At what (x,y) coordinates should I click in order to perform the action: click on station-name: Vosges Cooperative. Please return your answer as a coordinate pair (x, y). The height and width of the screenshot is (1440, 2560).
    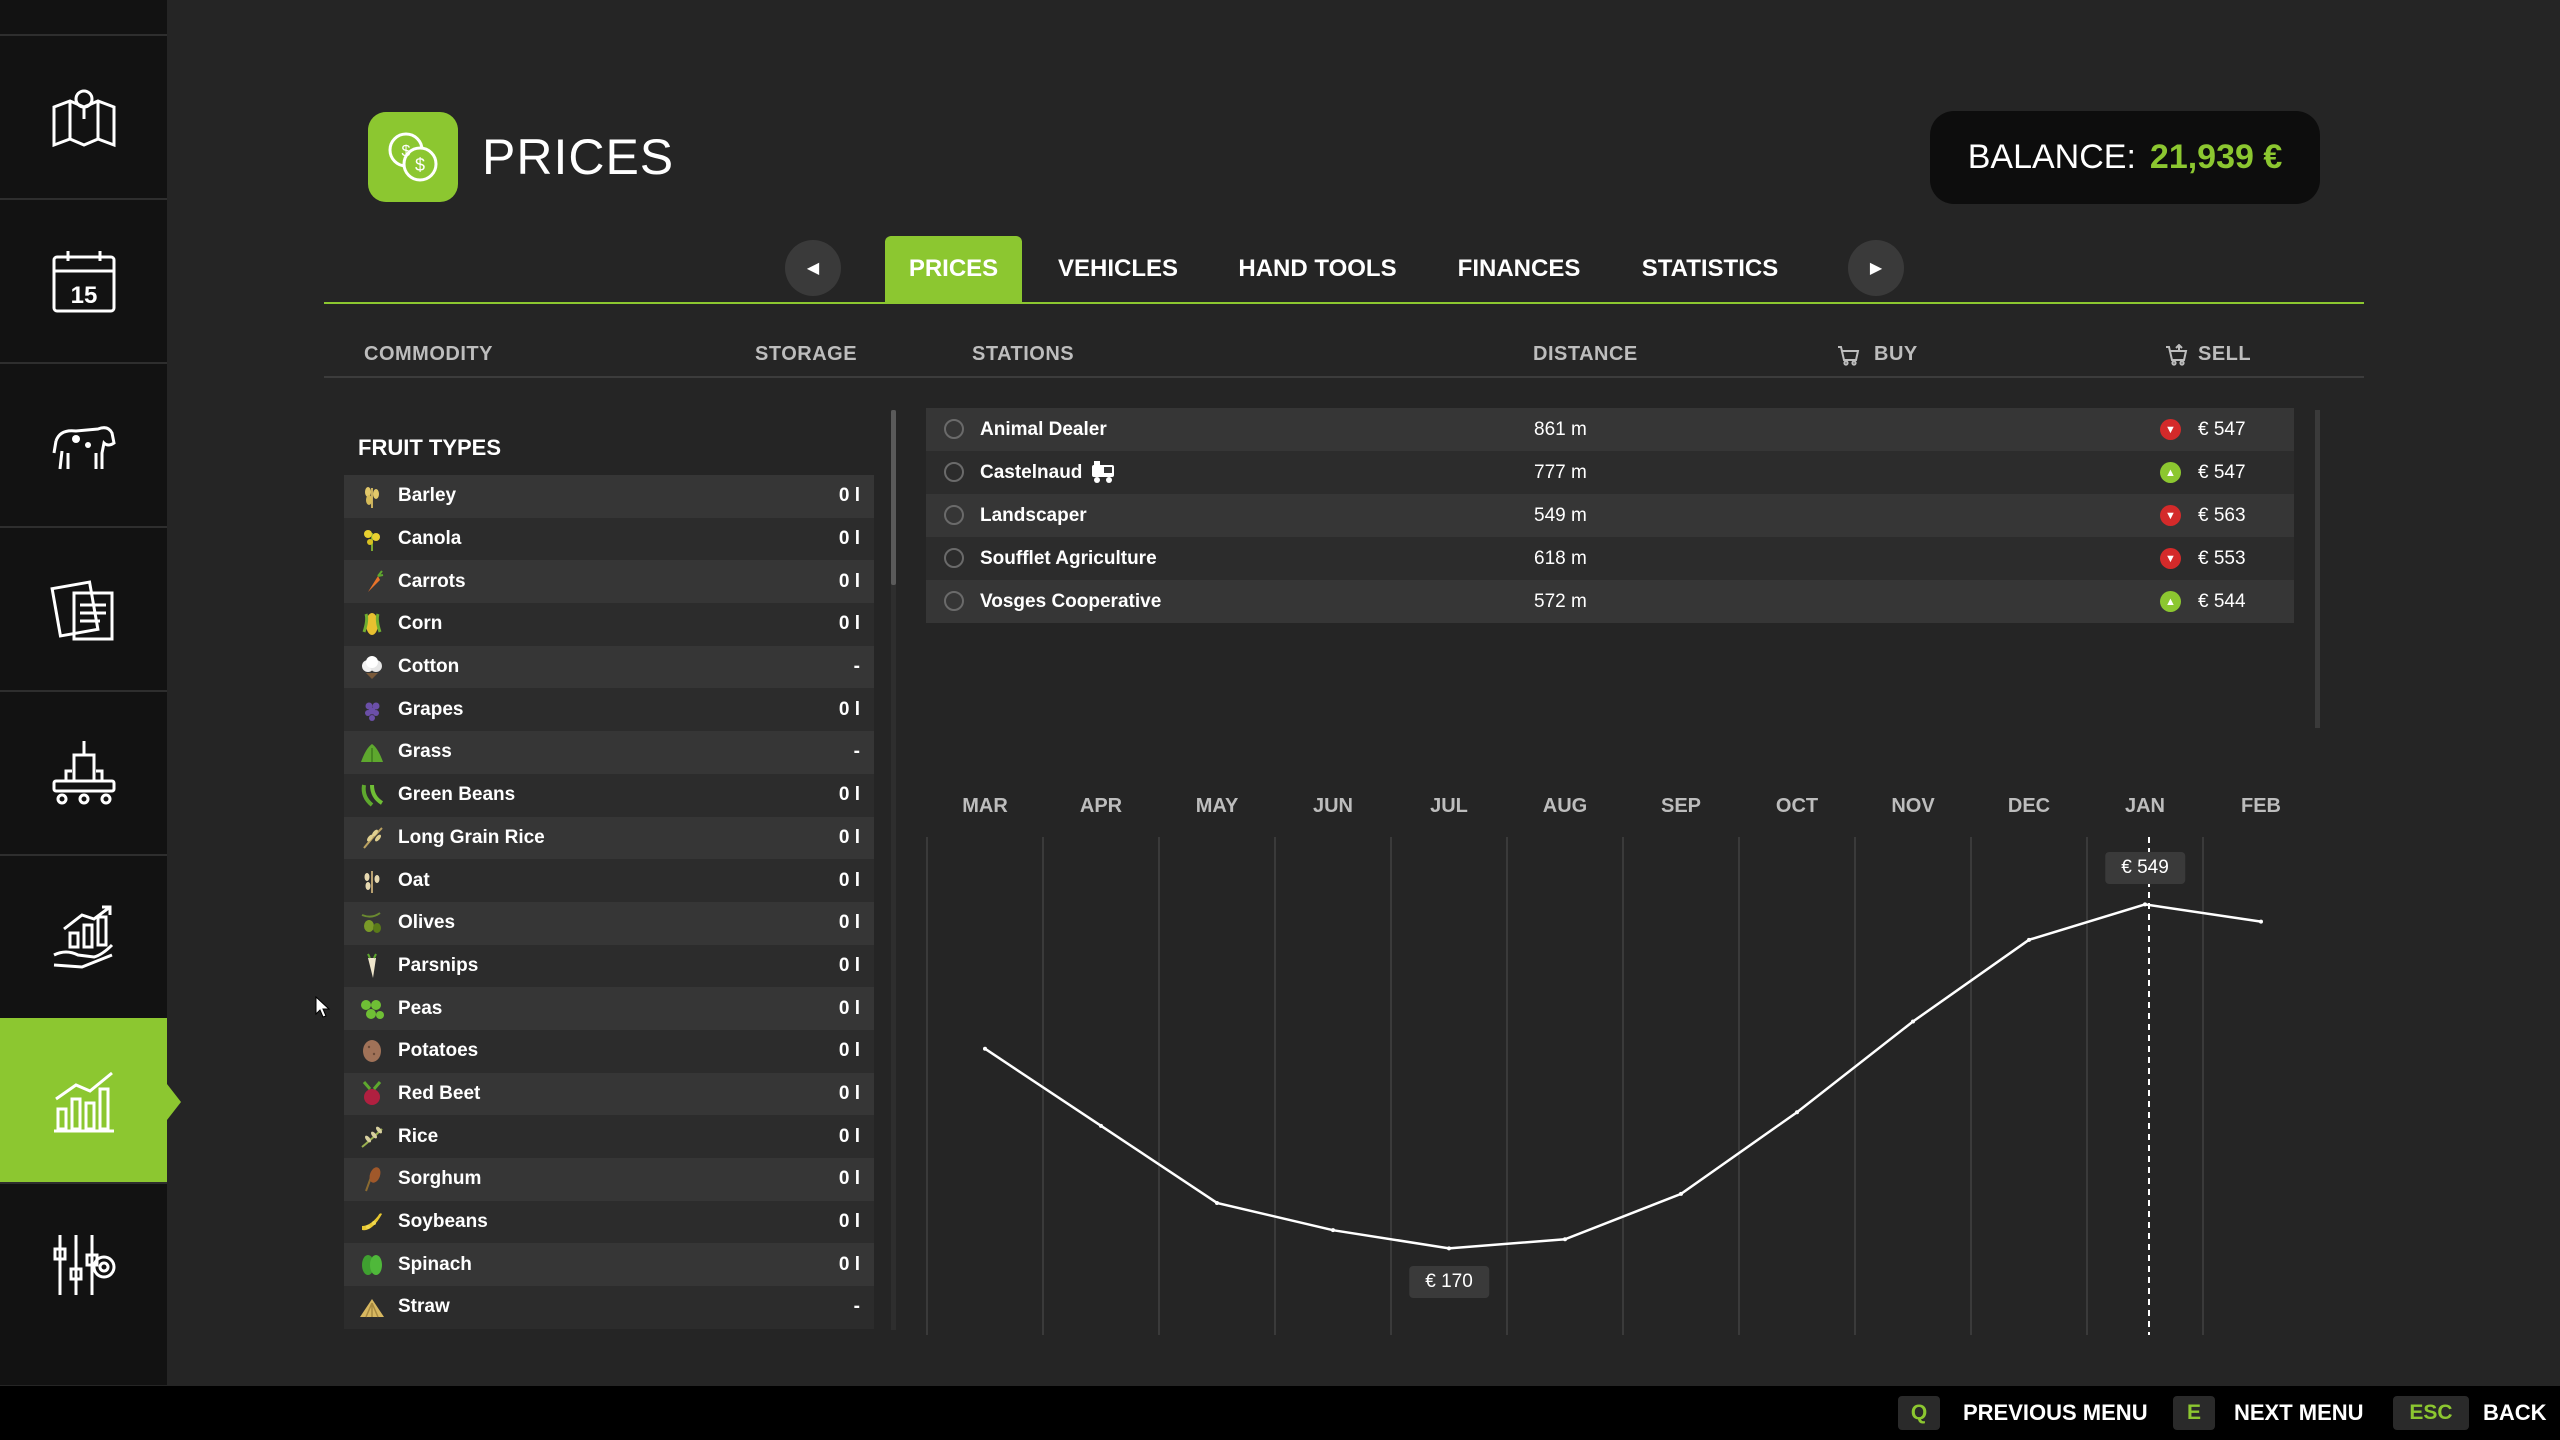
    Looking at the image, I should click on (1071, 601).